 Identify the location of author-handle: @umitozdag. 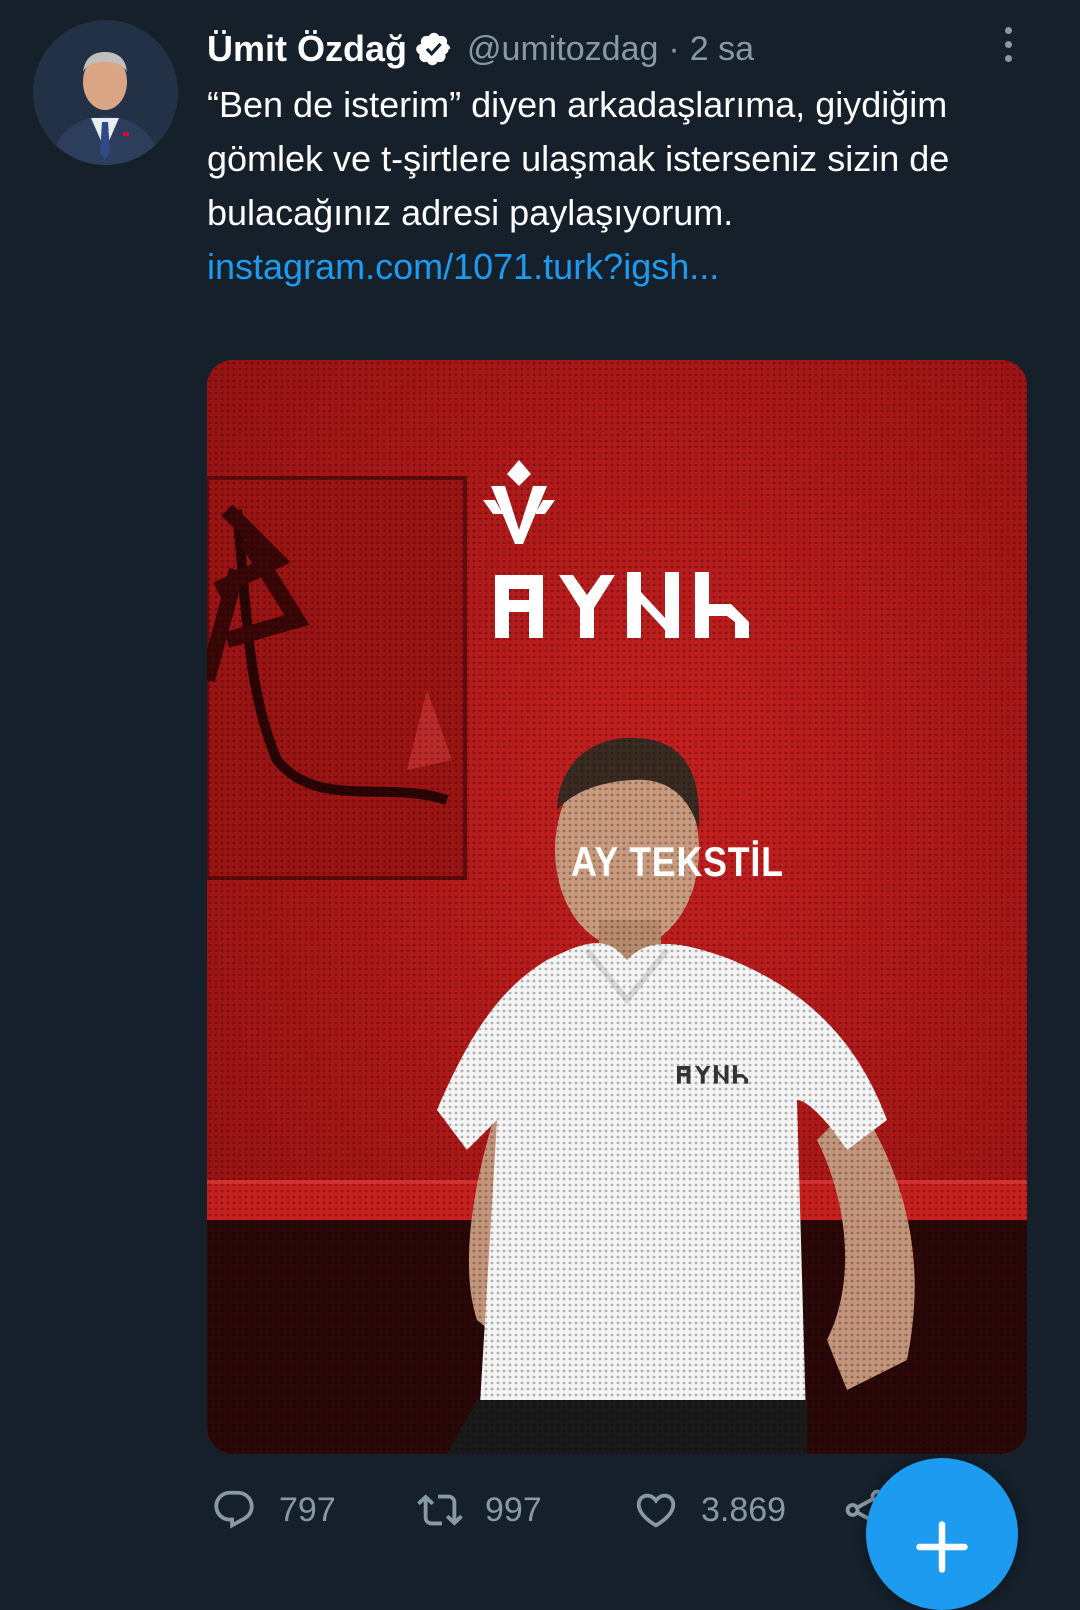
(562, 49).